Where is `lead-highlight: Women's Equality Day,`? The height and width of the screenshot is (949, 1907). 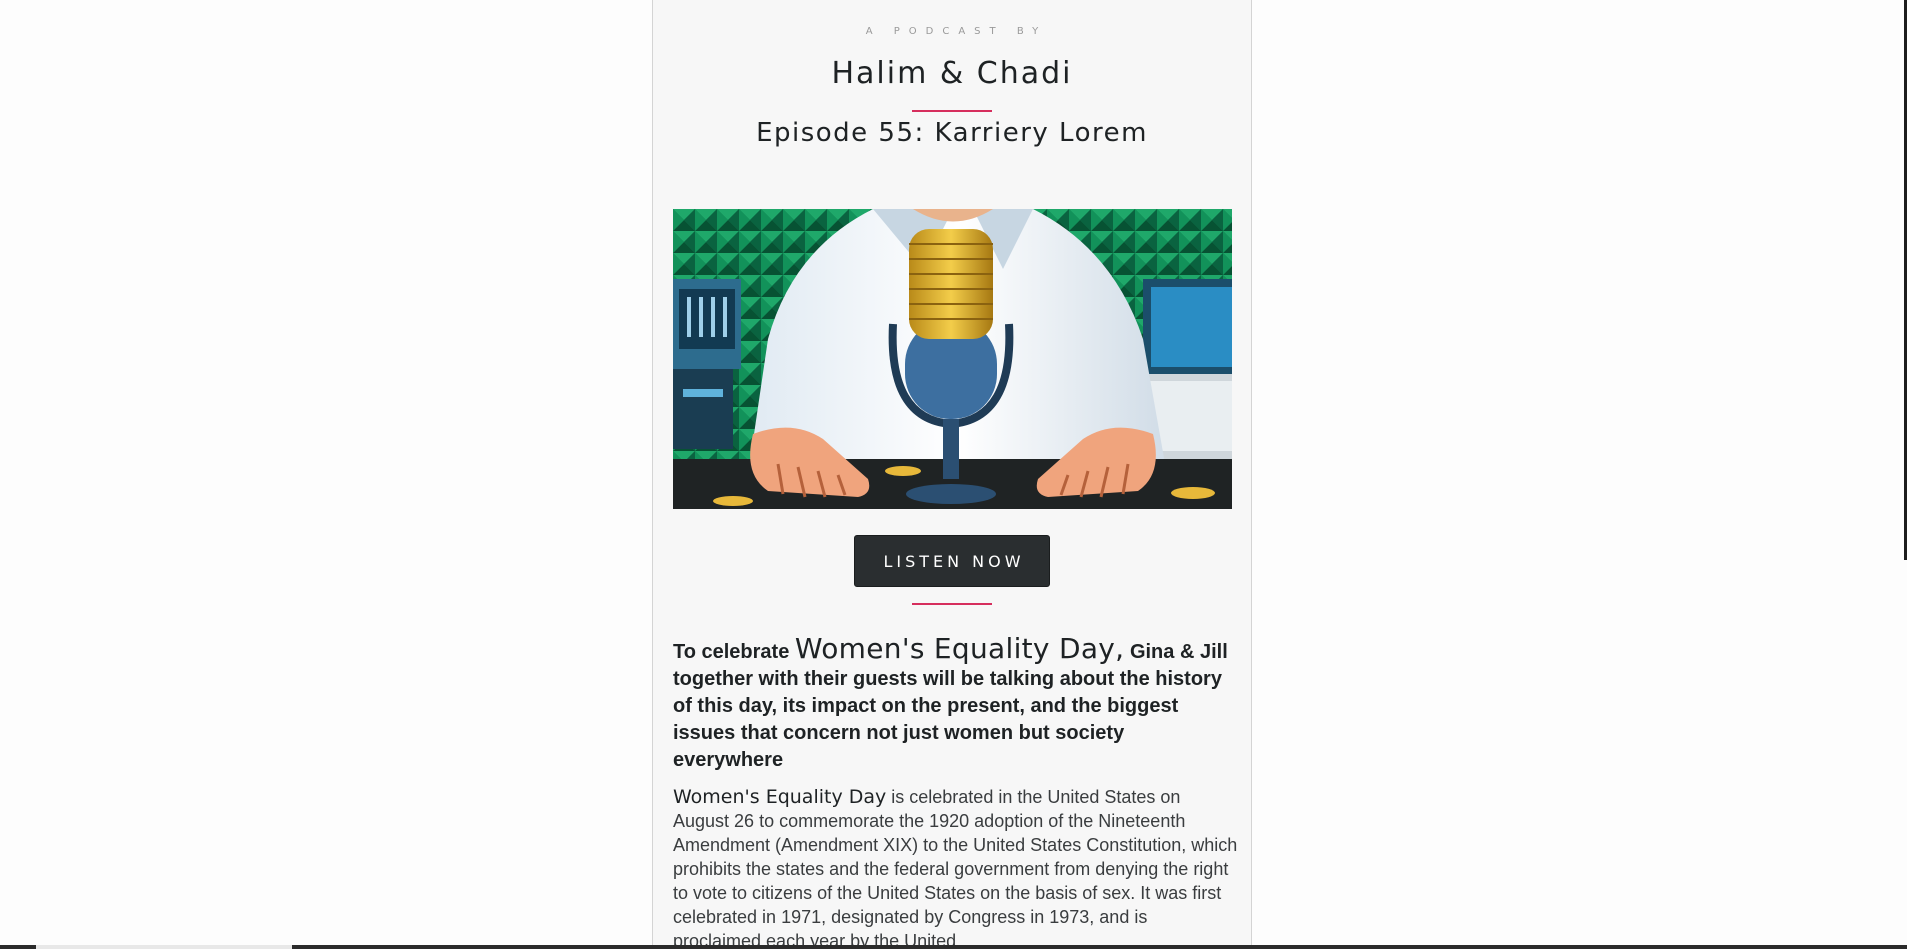
lead-highlight: Women's Equality Day, is located at coordinates (959, 648).